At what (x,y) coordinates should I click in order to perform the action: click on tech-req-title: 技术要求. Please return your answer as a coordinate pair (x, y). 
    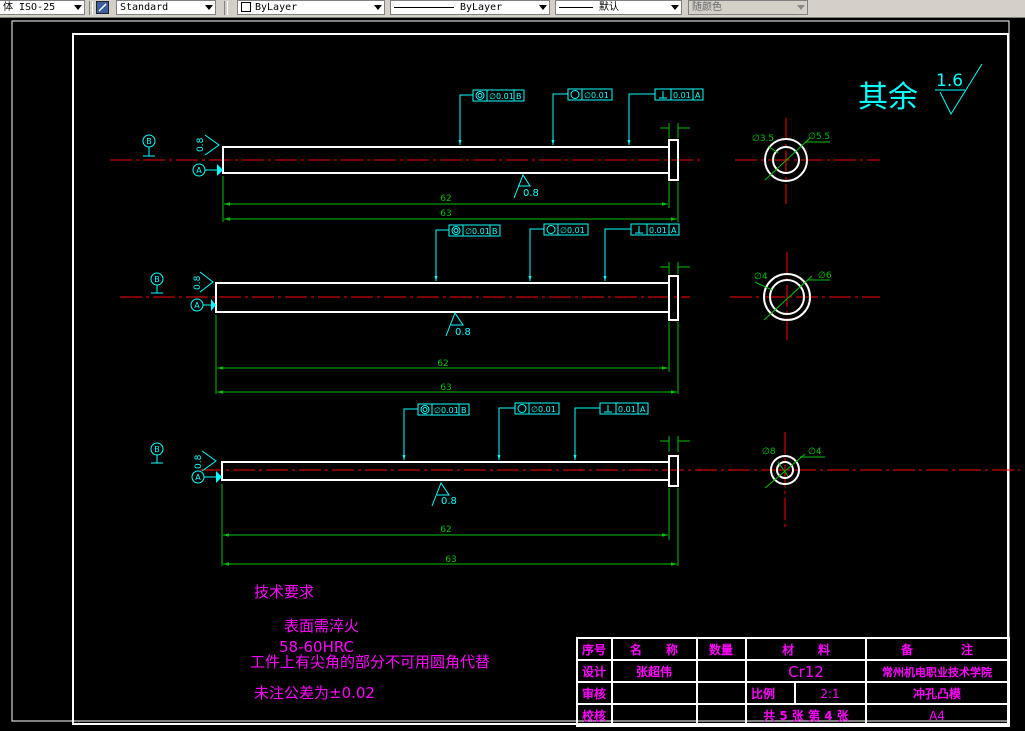
    Looking at the image, I should click on (284, 592).